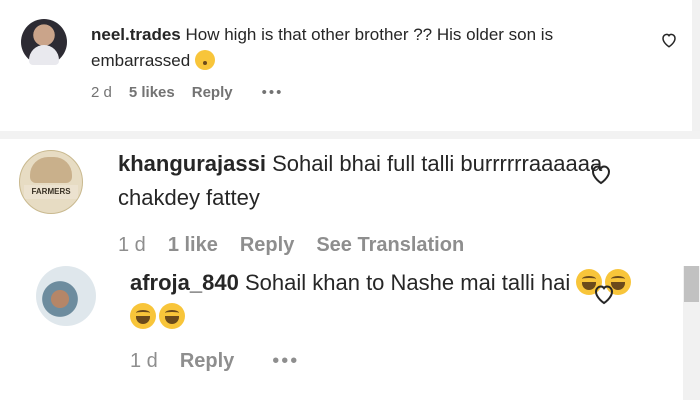  Describe the element at coordinates (187, 92) in the screenshot. I see `comment-meta: 2 d 5 likes Reply •••` at that location.